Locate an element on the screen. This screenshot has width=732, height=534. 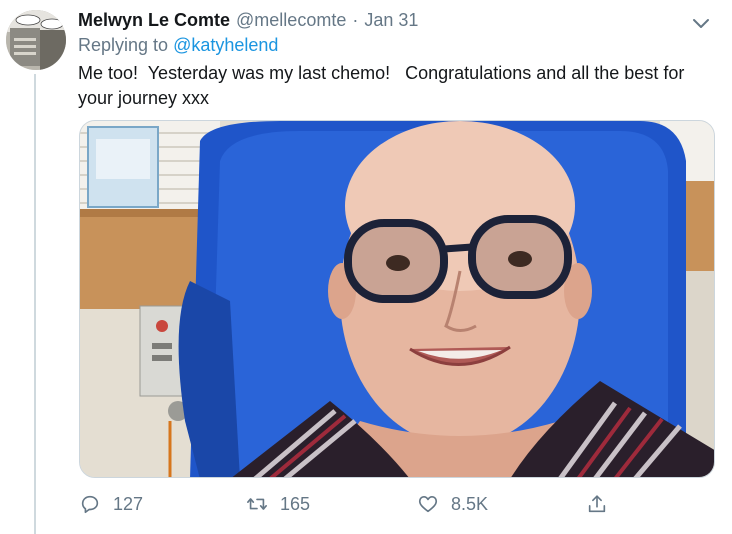
reply-icon is located at coordinates (90, 504).